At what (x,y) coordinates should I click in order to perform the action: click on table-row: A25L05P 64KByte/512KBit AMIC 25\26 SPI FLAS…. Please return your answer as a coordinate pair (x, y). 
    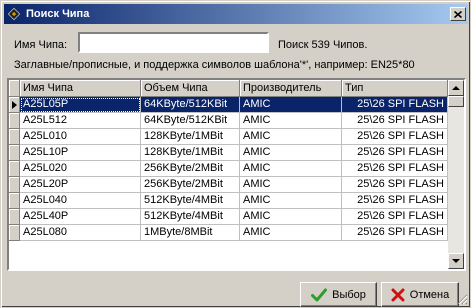
    Looking at the image, I should click on (228, 105).